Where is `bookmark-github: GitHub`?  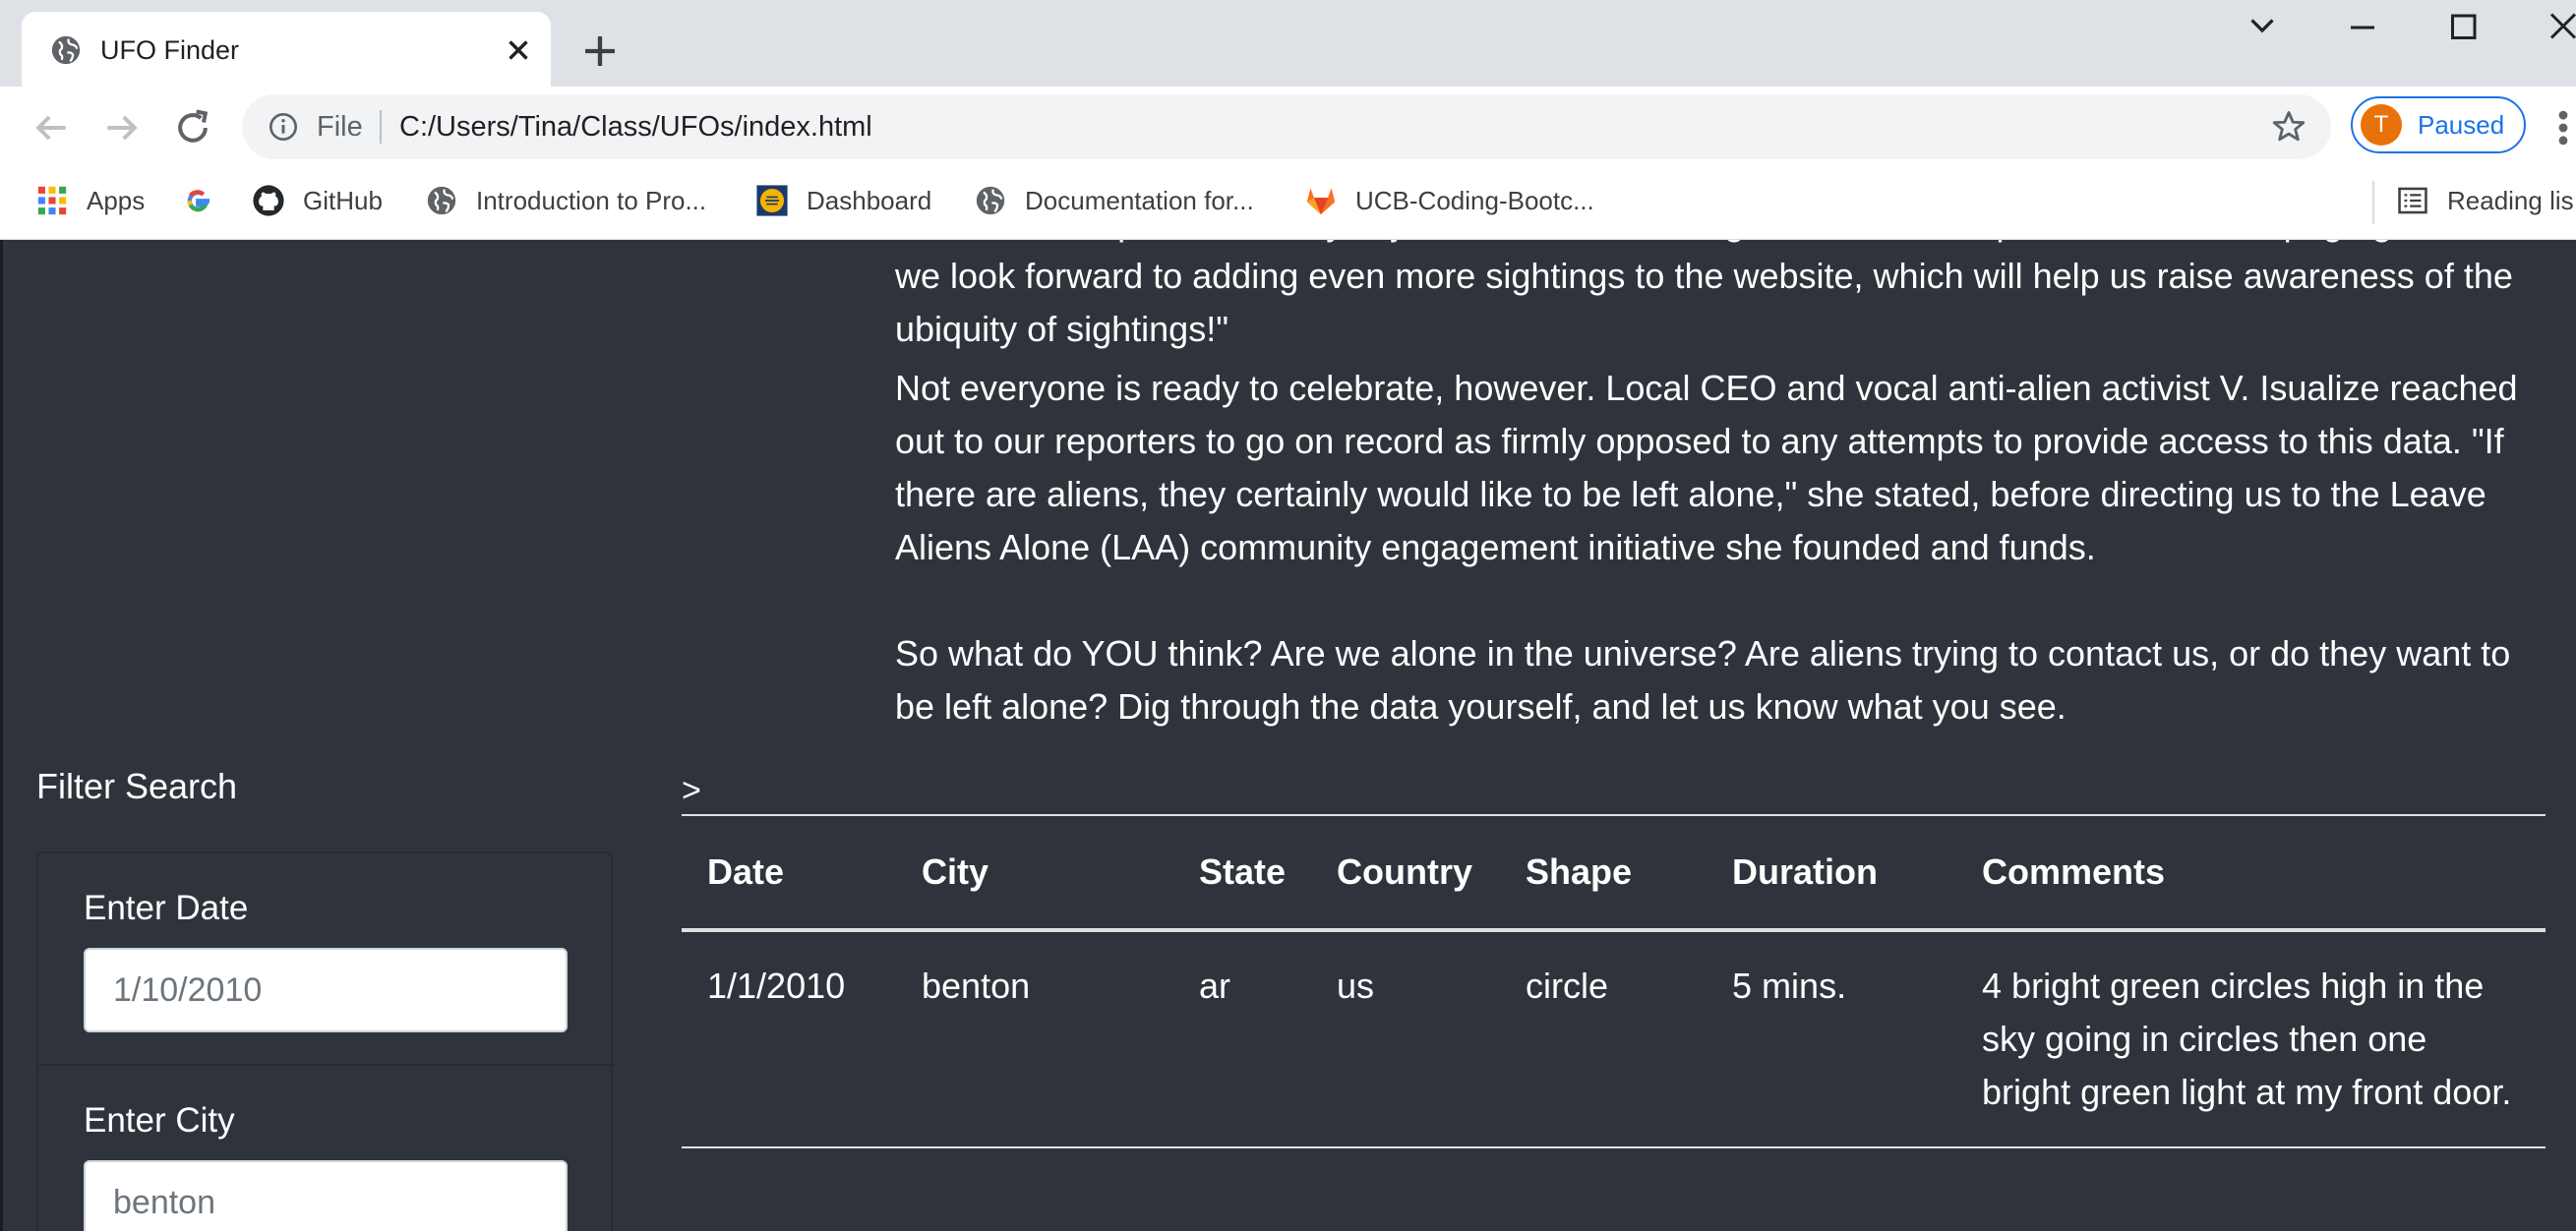 bookmark-github: GitHub is located at coordinates (318, 200).